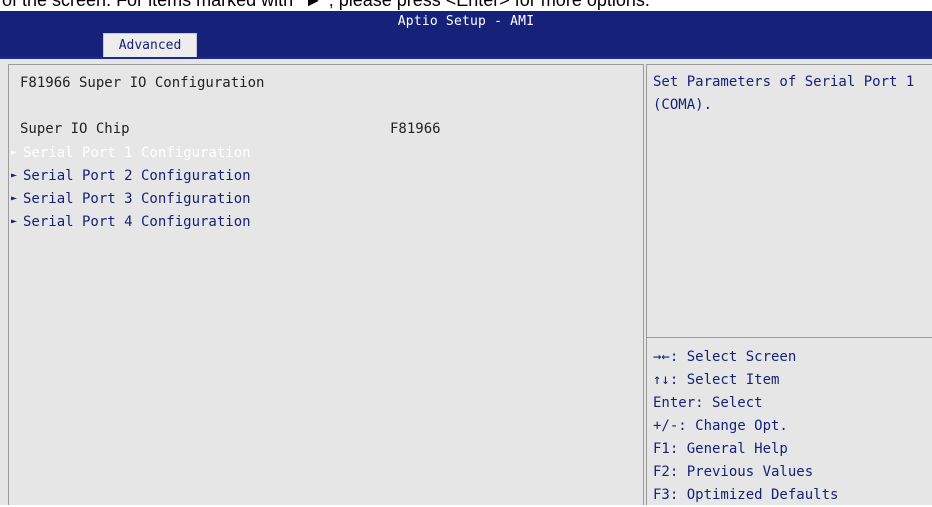 The image size is (932, 507). I want to click on key-select-item: ↑↓: Select Item, so click(716, 380).